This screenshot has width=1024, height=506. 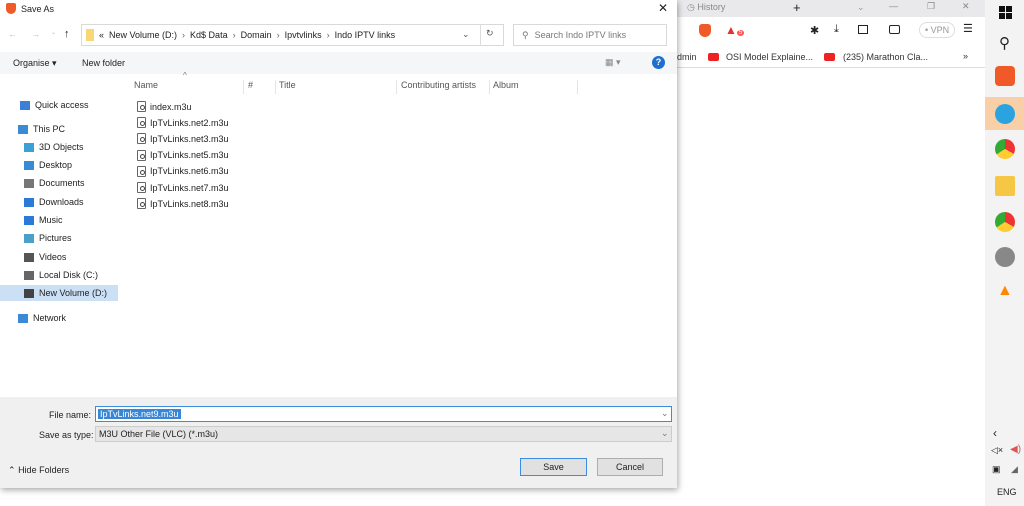 I want to click on video-icon, so click(x=29, y=257).